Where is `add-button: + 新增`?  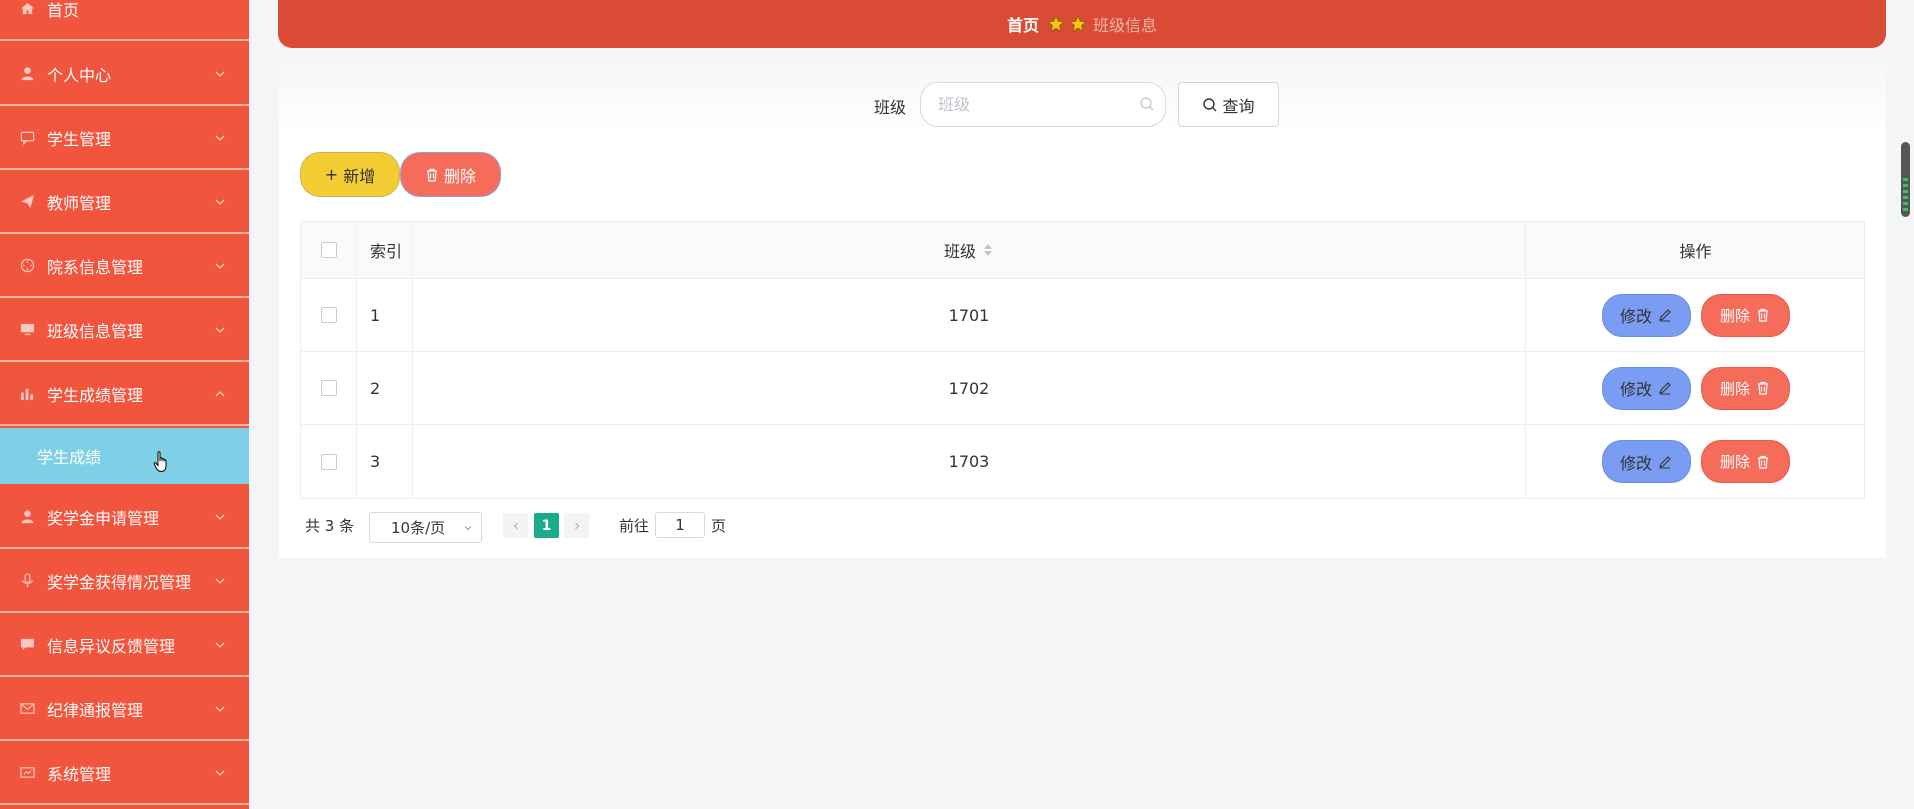
add-button: + 新增 is located at coordinates (350, 174).